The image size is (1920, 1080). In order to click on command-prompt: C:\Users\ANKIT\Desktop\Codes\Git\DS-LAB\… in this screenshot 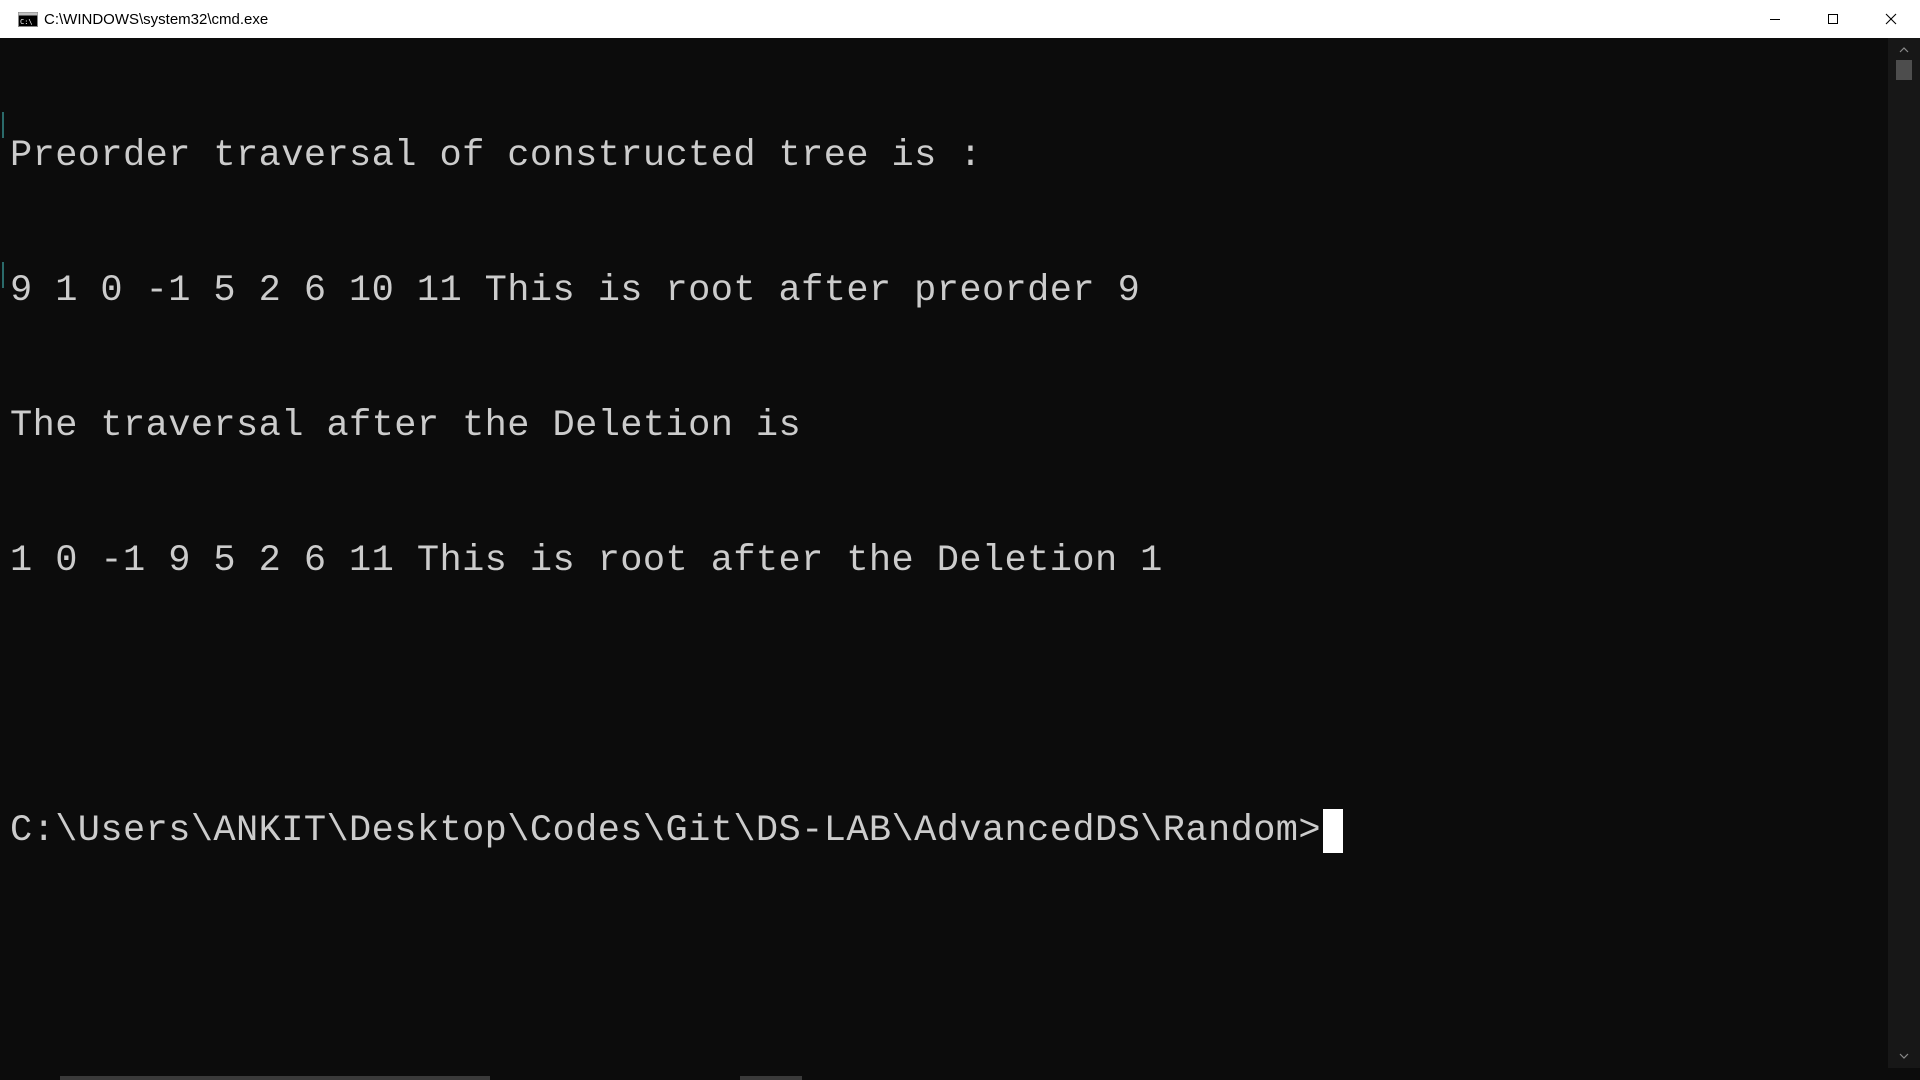, I will do `click(666, 831)`.